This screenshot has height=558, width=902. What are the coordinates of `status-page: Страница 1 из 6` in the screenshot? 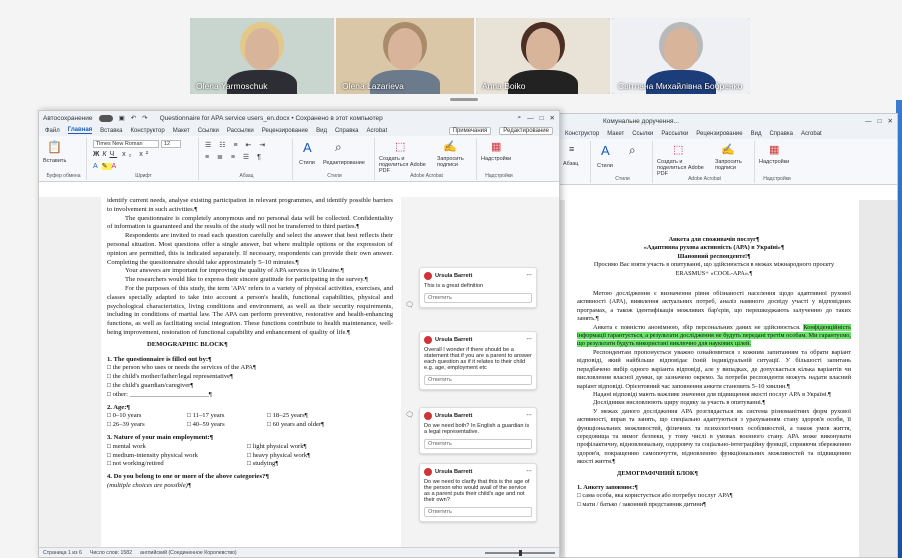 It's located at (62, 553).